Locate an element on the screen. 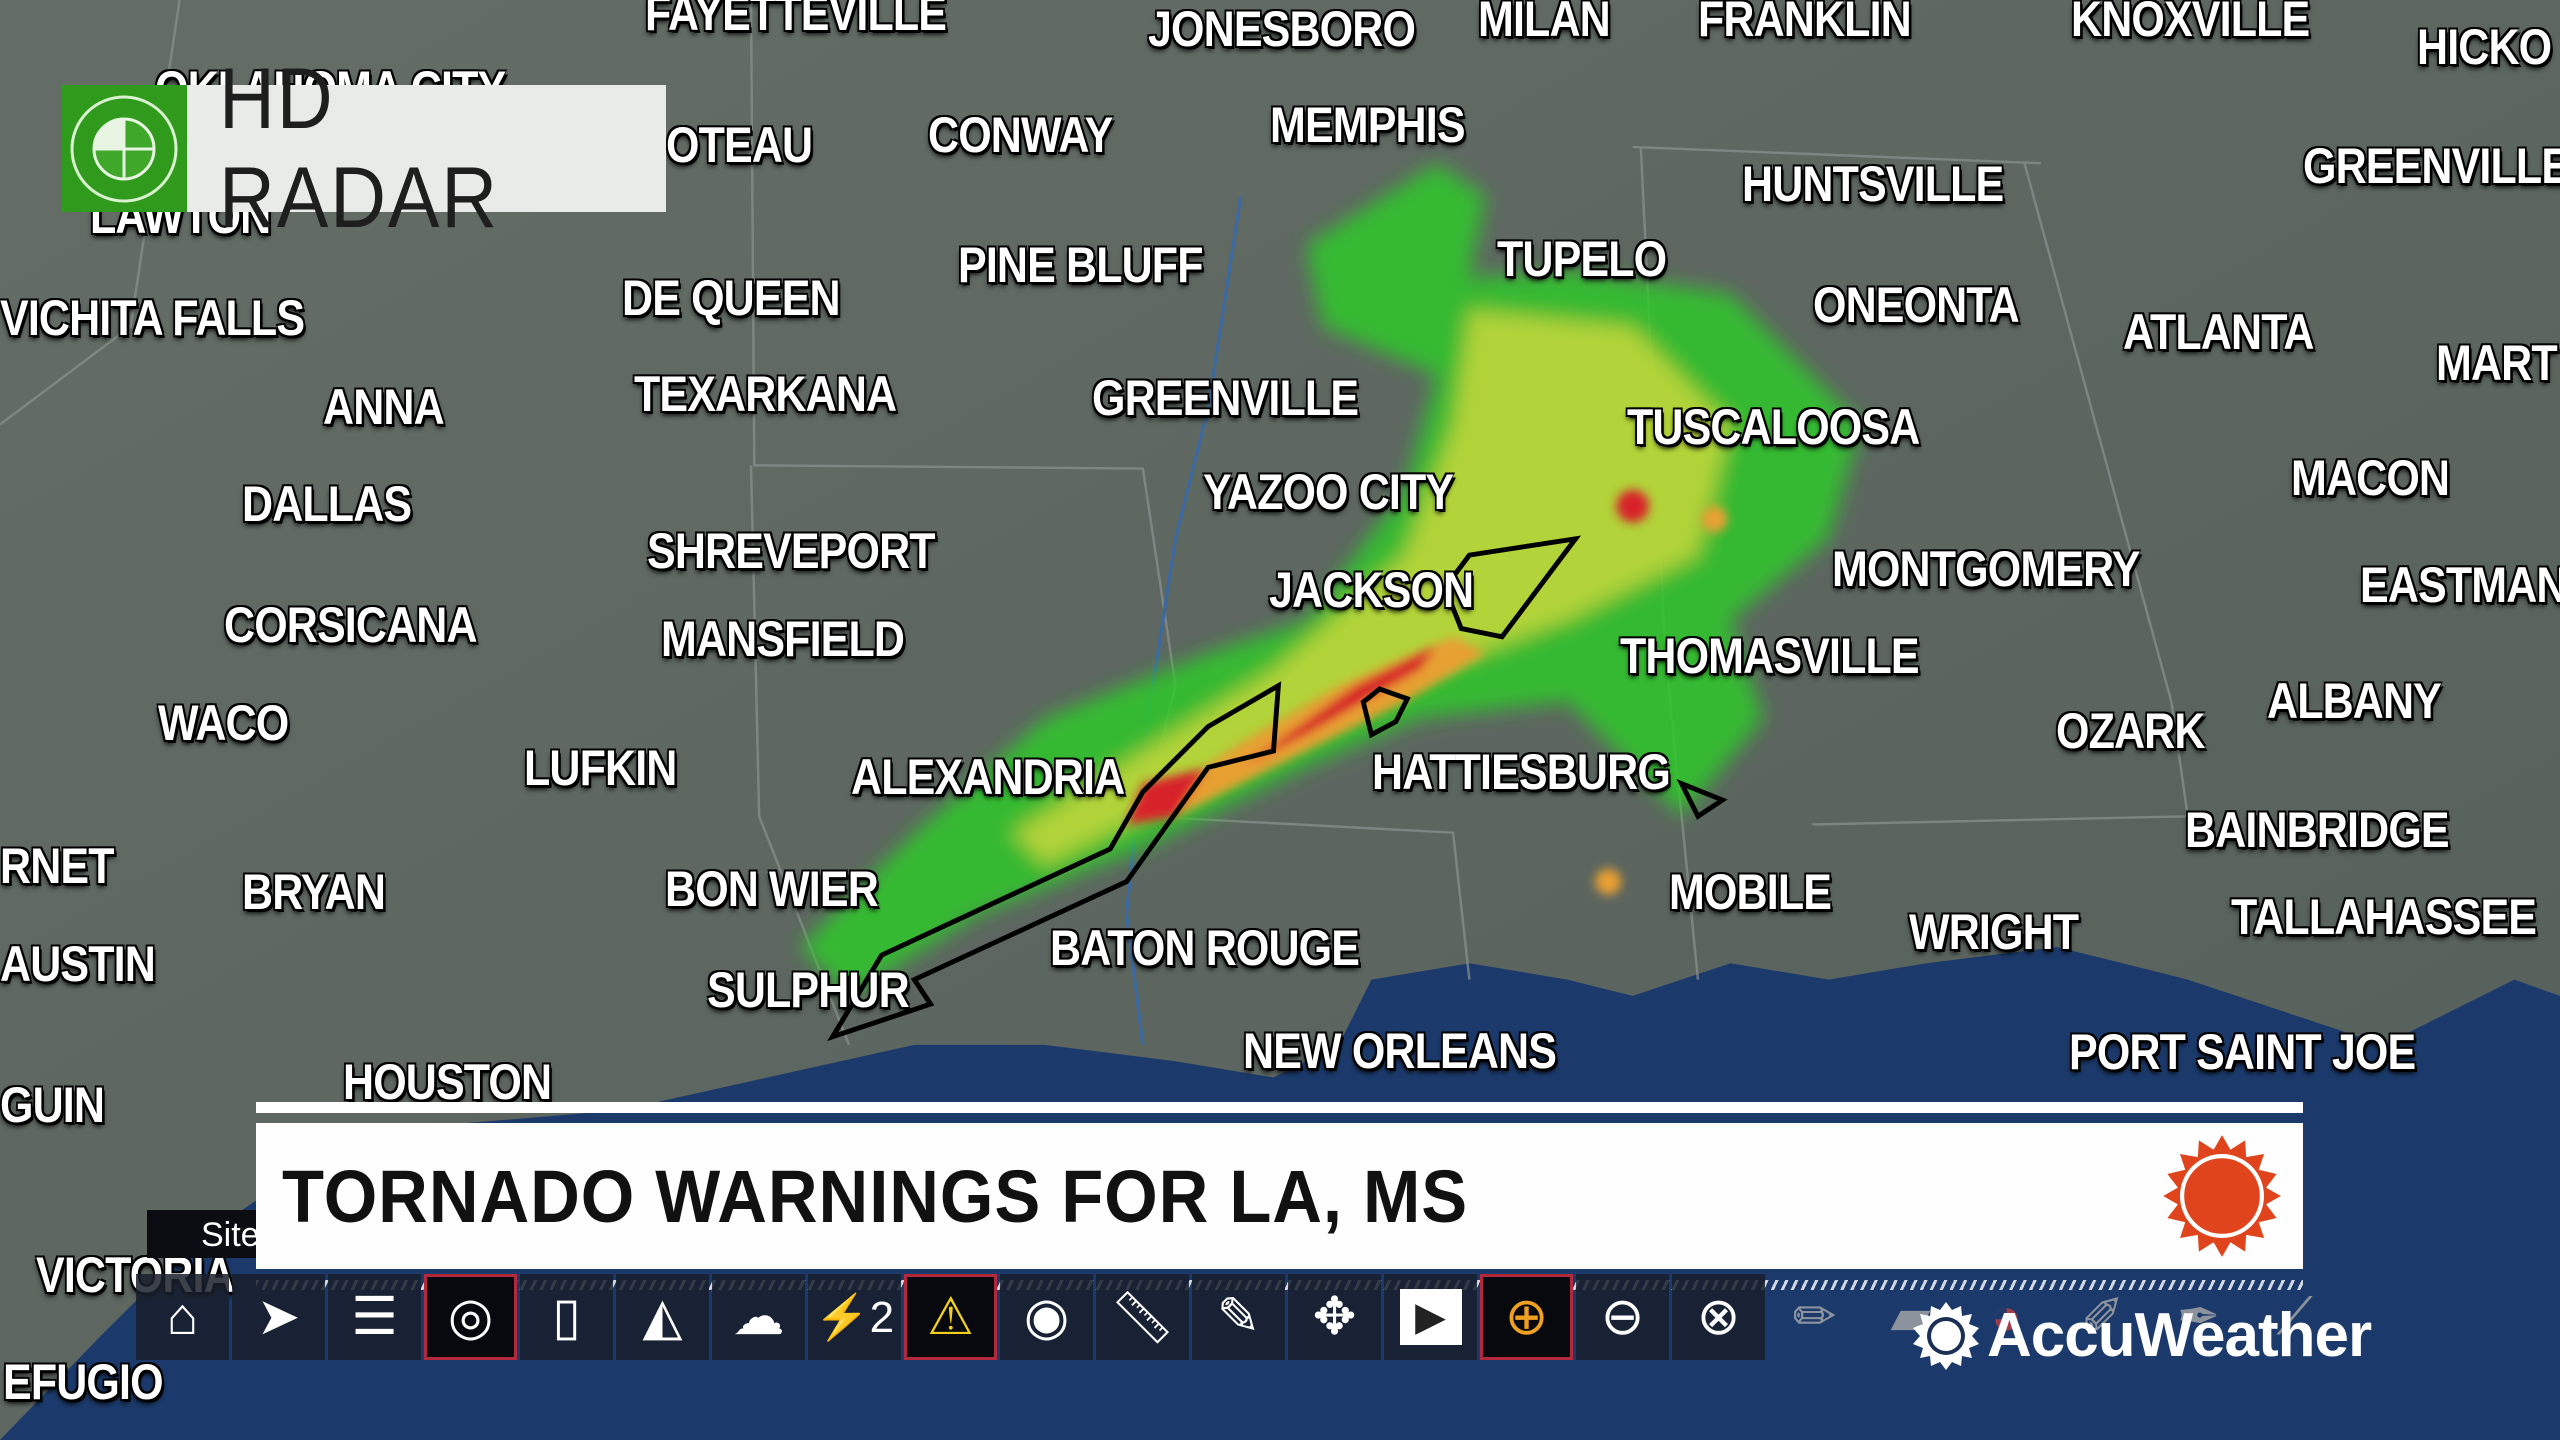  zoom-out-button: ⊖ is located at coordinates (1622, 1317).